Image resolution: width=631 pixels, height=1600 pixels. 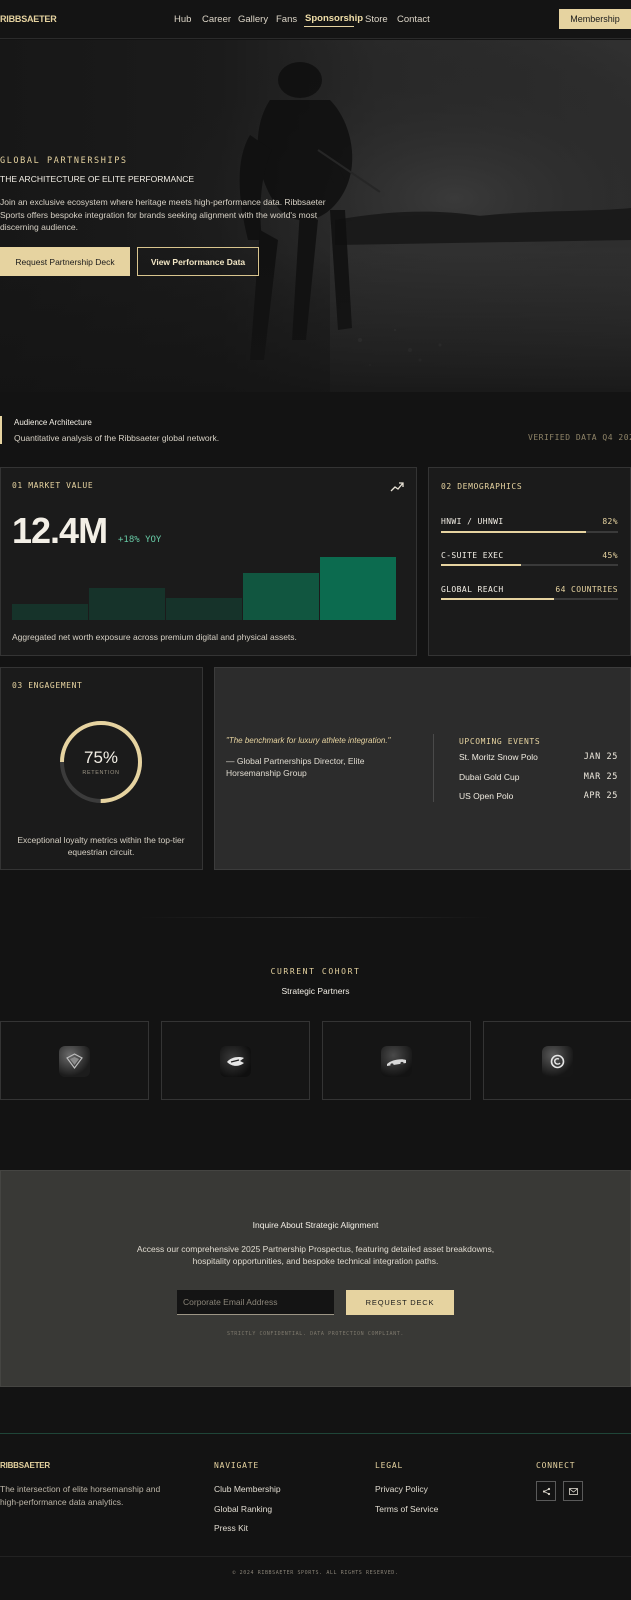 What do you see at coordinates (400, 1302) in the screenshot?
I see `request-deck-button: REQUEST DECK` at bounding box center [400, 1302].